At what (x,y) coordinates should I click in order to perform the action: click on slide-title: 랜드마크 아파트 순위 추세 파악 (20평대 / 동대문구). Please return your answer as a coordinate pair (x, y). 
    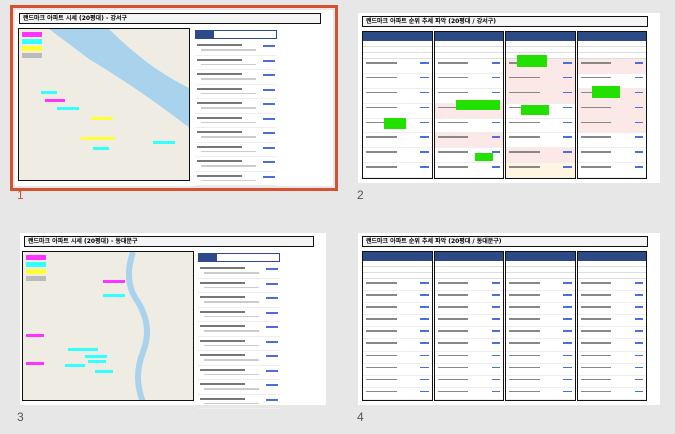
    Looking at the image, I should click on (505, 241).